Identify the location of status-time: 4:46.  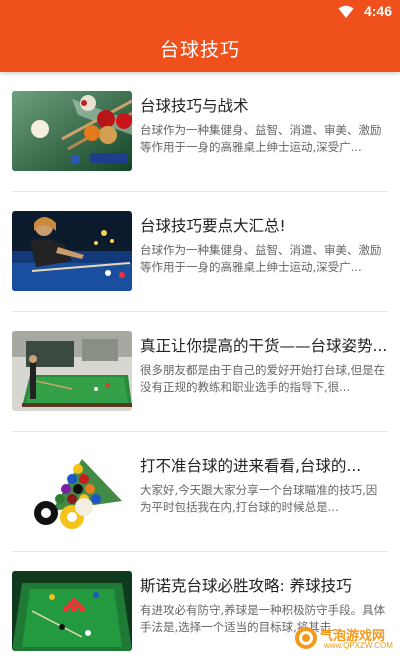
(377, 11).